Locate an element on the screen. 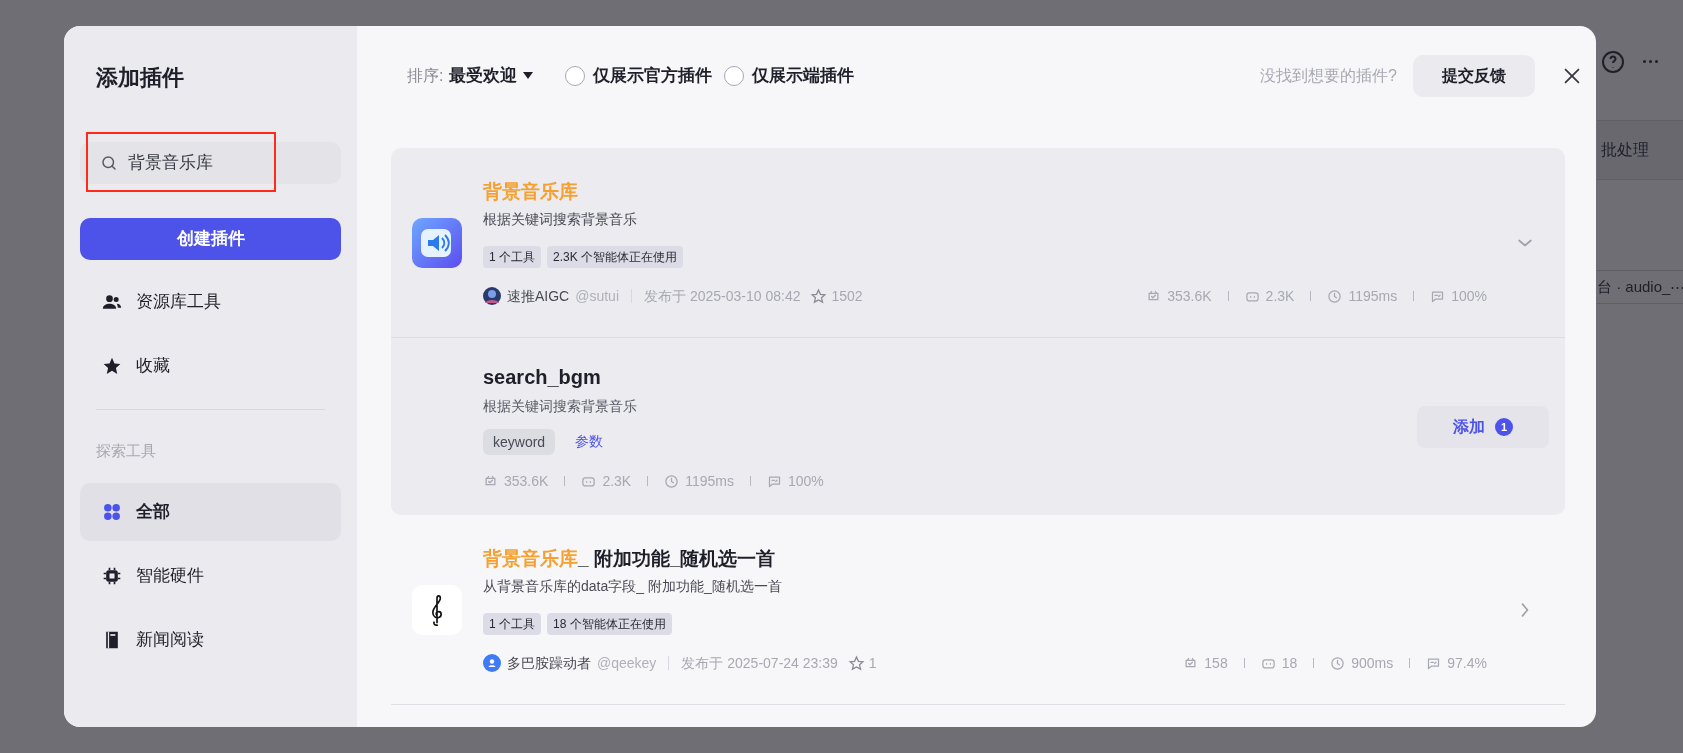 The height and width of the screenshot is (753, 1683). caret-icon is located at coordinates (528, 76).